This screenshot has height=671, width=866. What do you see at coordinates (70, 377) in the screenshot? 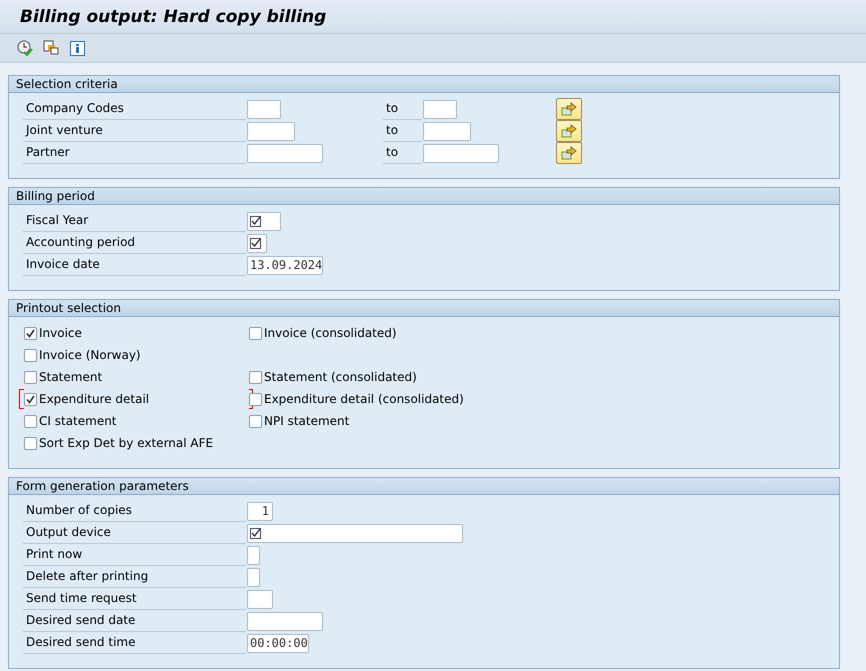
I see `checkbox-label: Statement` at bounding box center [70, 377].